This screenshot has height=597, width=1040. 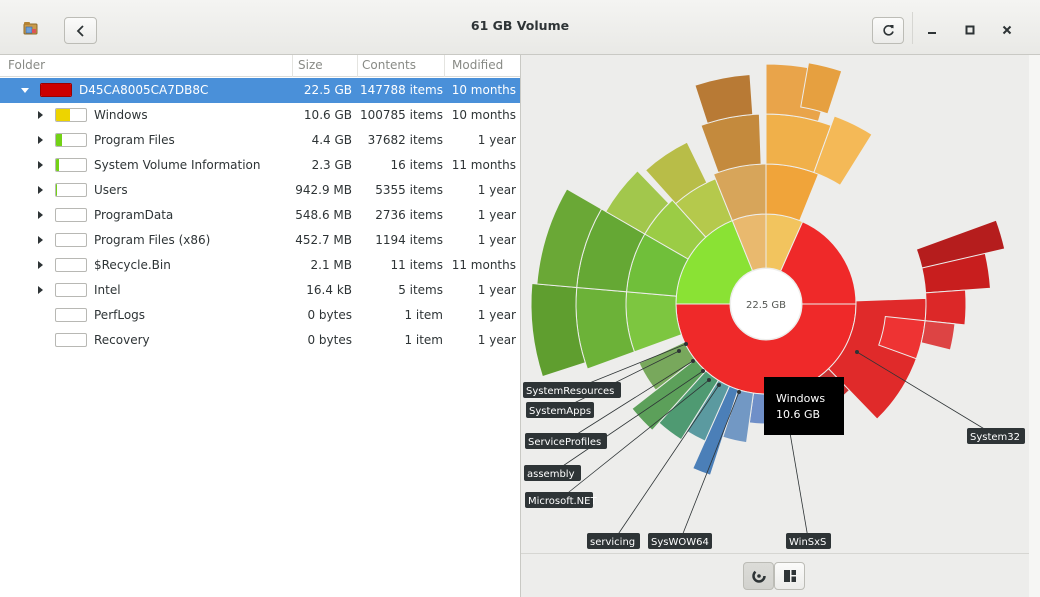 I want to click on reload-button, so click(x=888, y=30).